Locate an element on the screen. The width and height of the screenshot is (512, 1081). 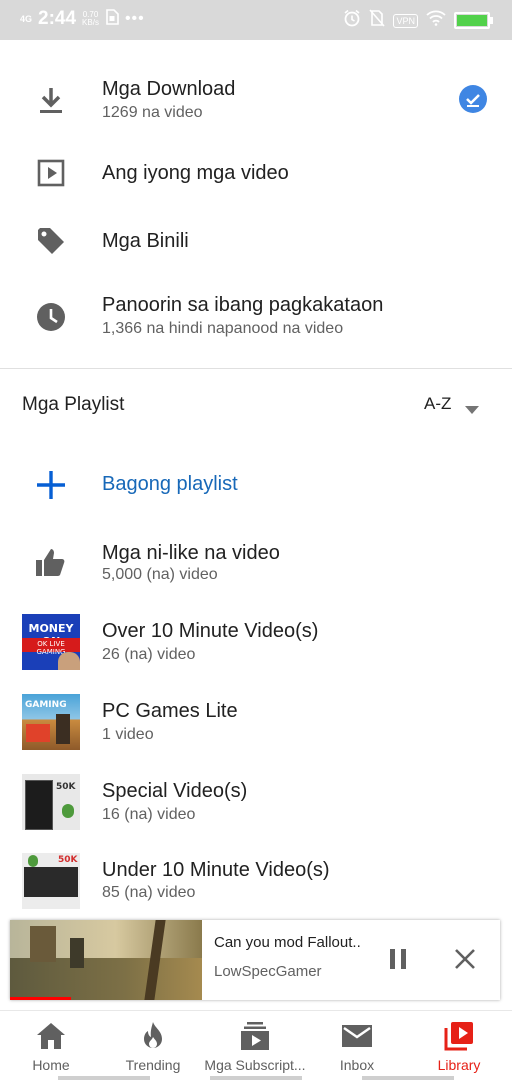
alarm-icon is located at coordinates (352, 20).